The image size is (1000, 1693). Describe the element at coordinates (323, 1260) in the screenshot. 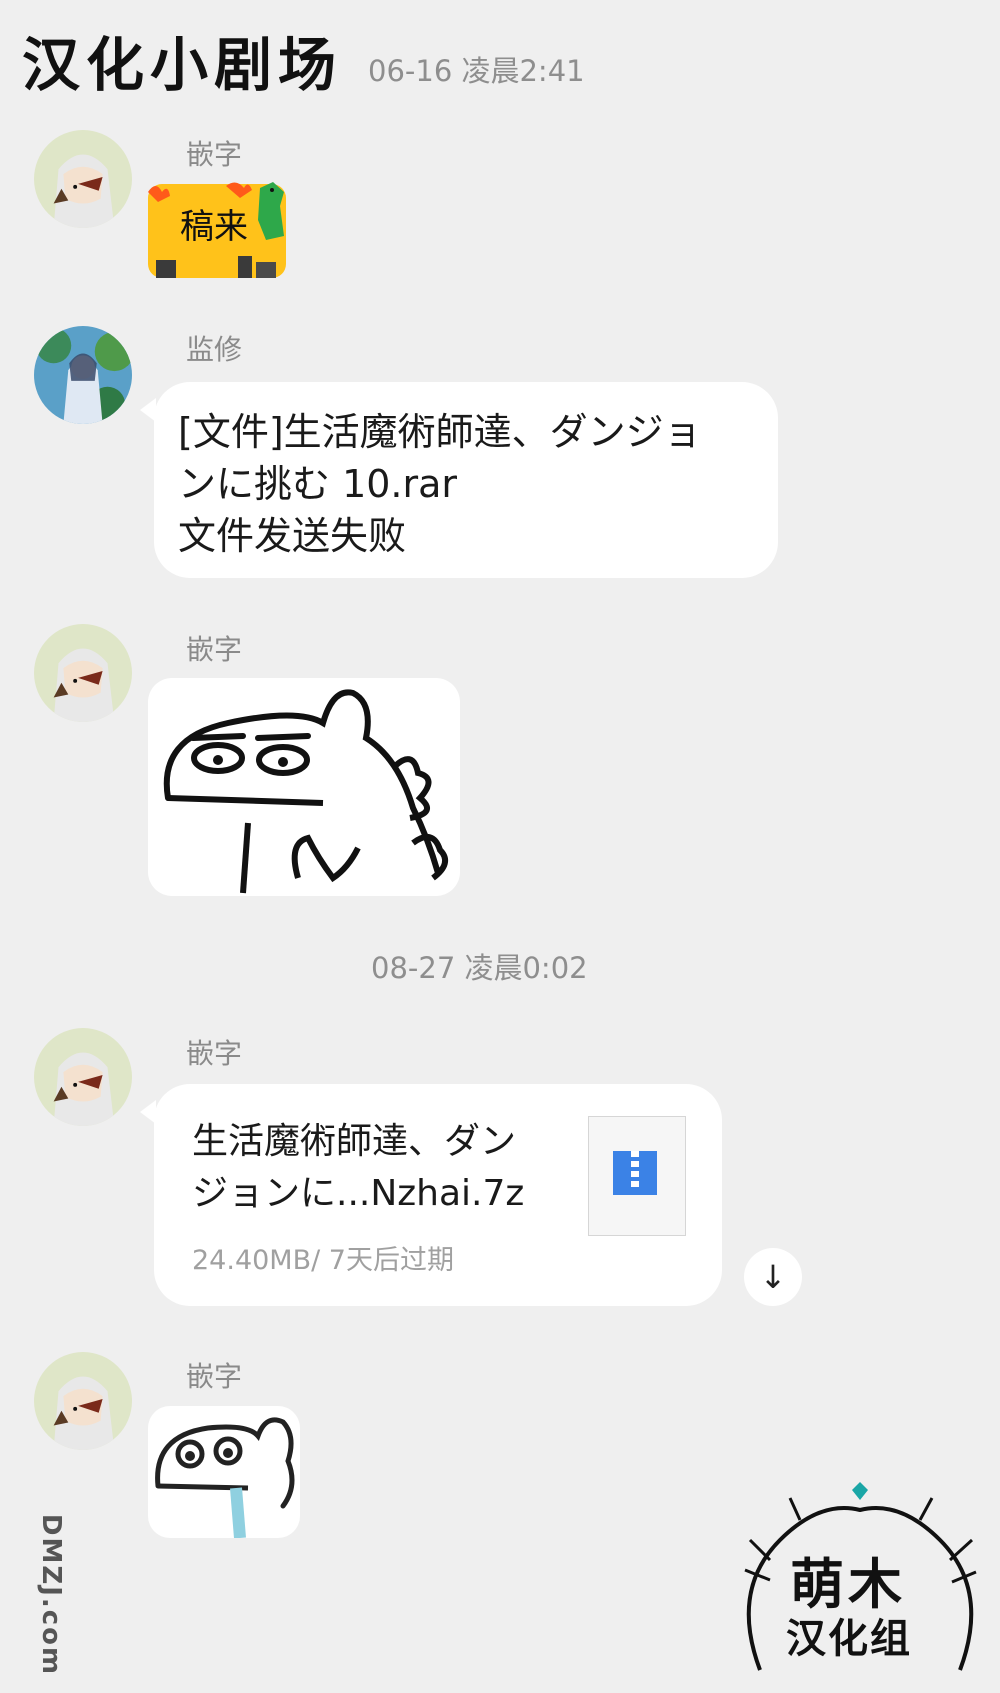

I see `file-size-expiry: 24.40MB/ 7天后过期` at that location.